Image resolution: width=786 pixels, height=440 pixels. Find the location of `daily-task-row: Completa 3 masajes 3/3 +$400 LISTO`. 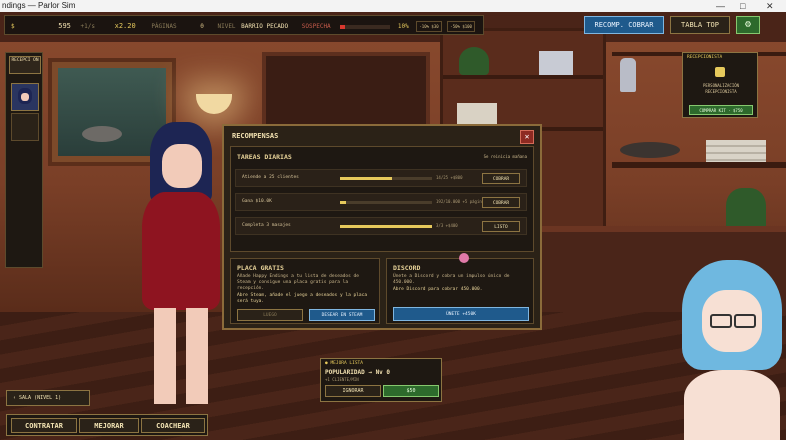

daily-task-row: Completa 3 masajes 3/3 +$400 LISTO is located at coordinates (381, 226).